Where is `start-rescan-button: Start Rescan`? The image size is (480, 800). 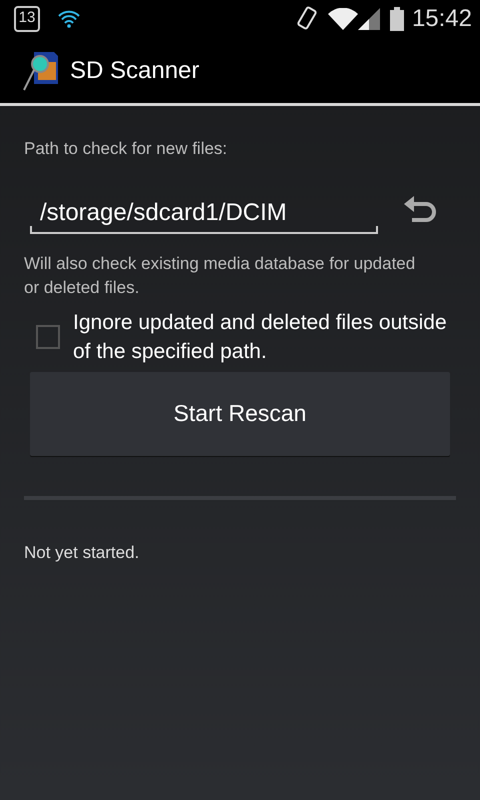
start-rescan-button: Start Rescan is located at coordinates (240, 414).